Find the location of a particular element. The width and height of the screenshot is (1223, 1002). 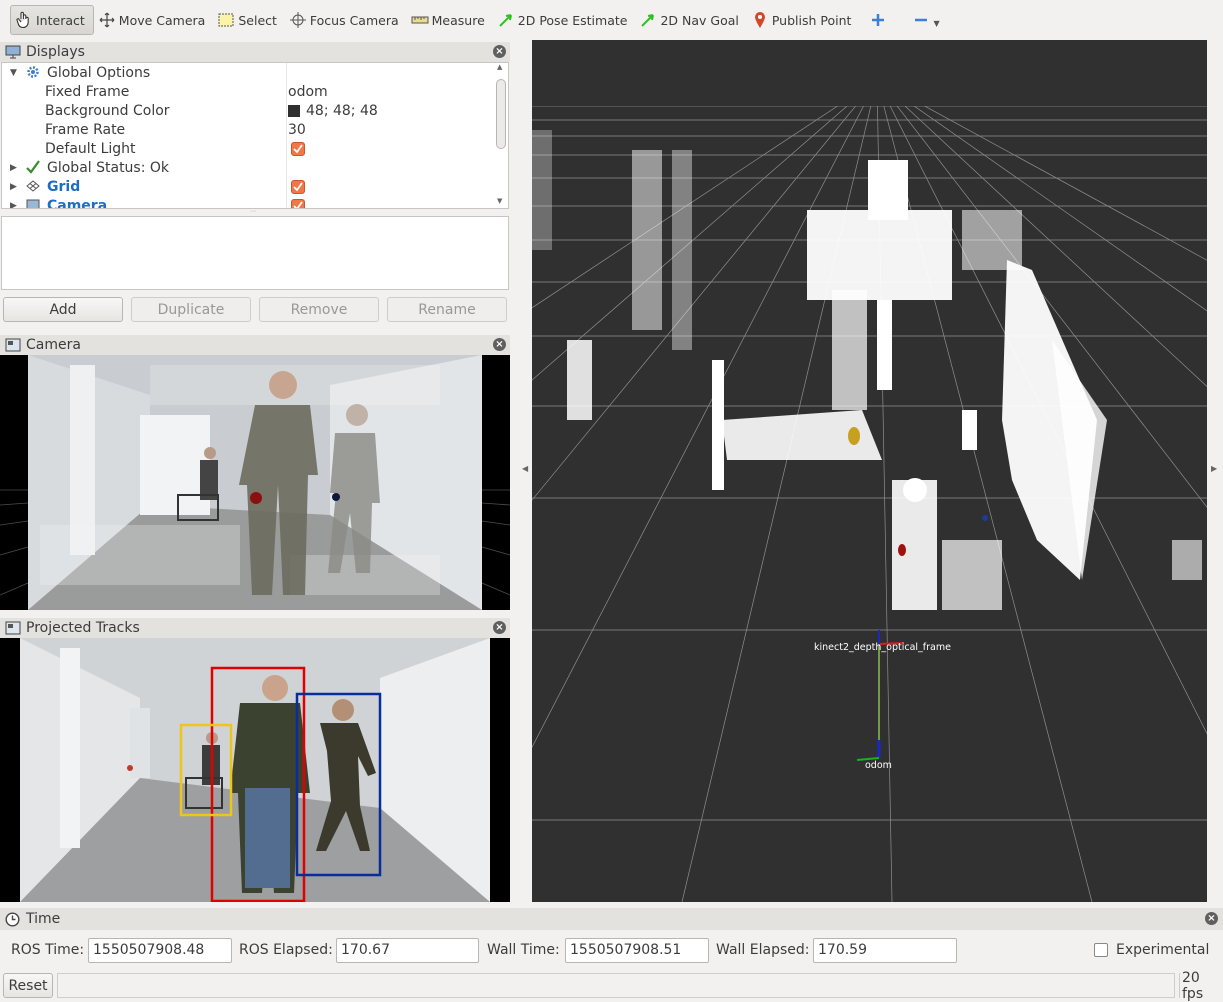

collapse-left-icon: ◀ is located at coordinates (525, 468).